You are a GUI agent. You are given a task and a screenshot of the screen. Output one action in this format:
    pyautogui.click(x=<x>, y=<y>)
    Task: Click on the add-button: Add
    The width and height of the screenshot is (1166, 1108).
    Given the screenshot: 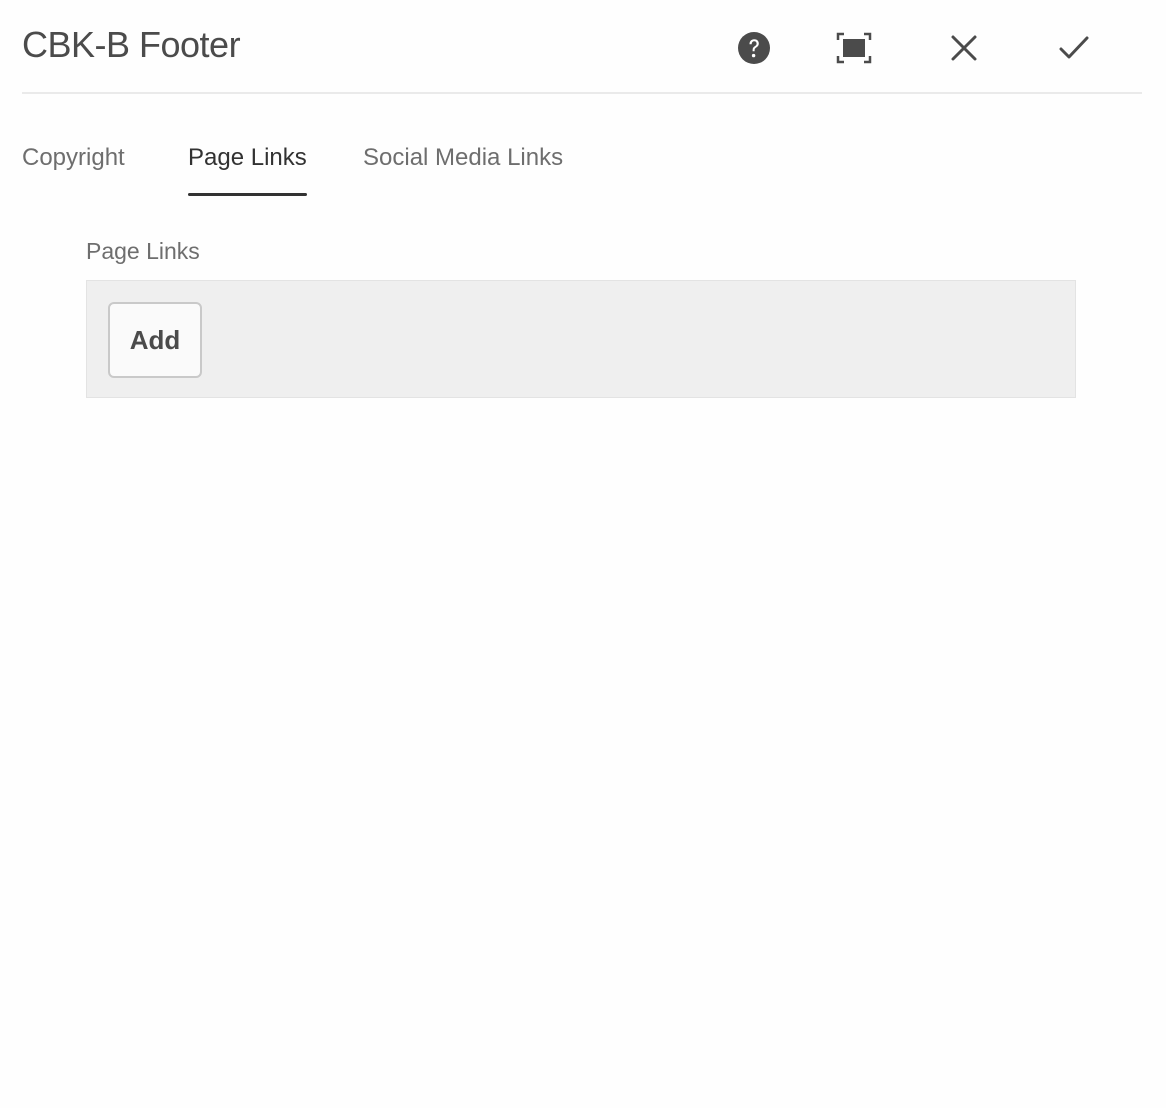 What is the action you would take?
    pyautogui.click(x=155, y=340)
    